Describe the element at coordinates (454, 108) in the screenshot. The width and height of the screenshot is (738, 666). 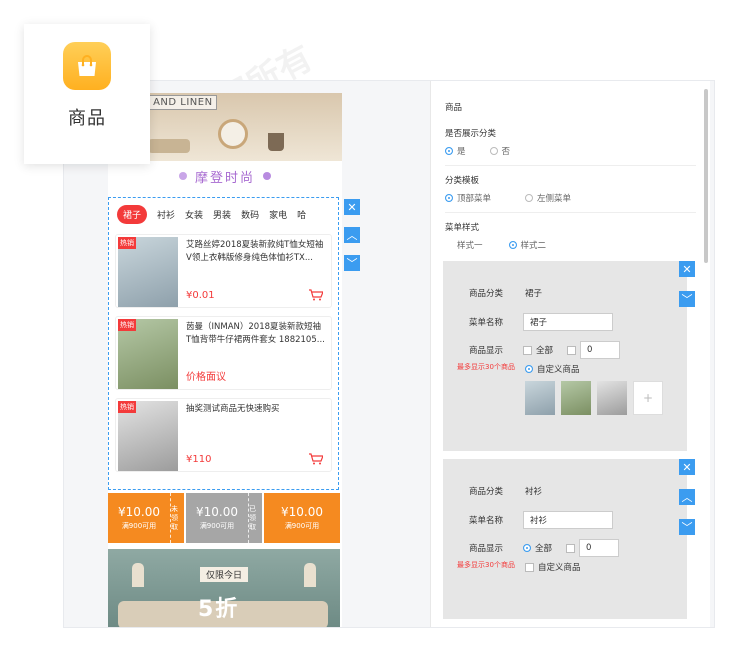
I see `panel-title: 商品` at that location.